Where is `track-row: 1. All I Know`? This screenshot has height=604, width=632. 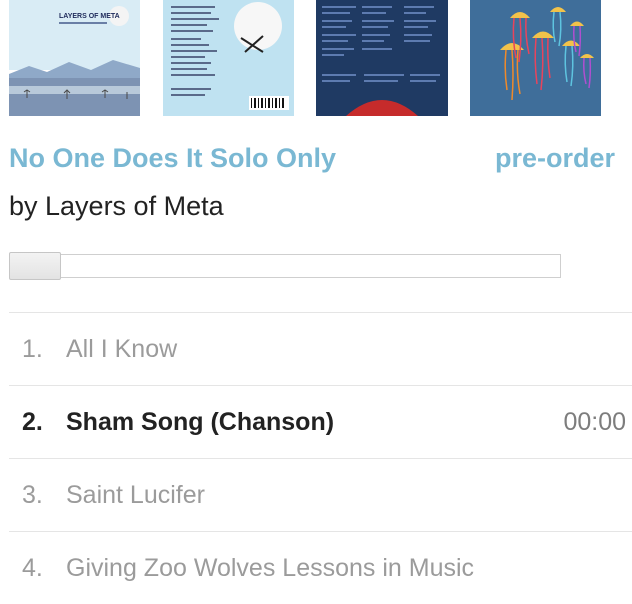 track-row: 1. All I Know is located at coordinates (320, 348).